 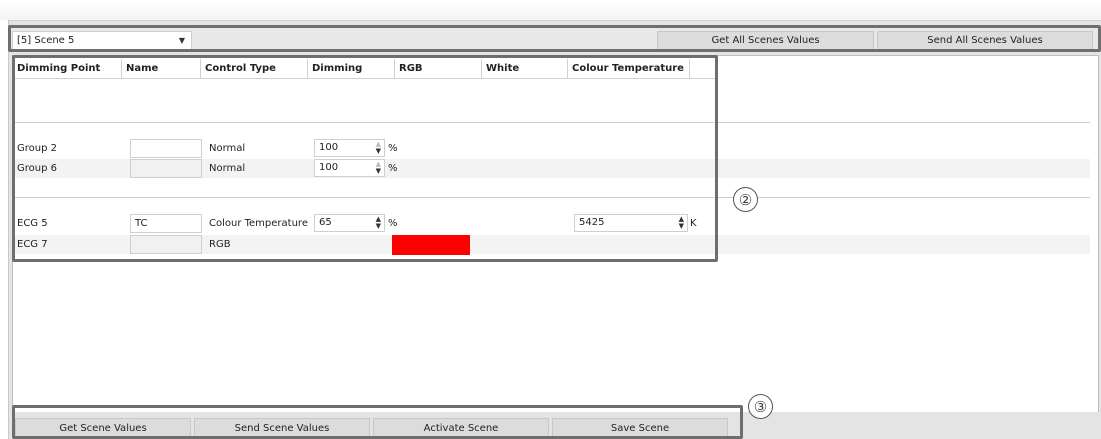 I want to click on highlight-toolbar, so click(x=554, y=38).